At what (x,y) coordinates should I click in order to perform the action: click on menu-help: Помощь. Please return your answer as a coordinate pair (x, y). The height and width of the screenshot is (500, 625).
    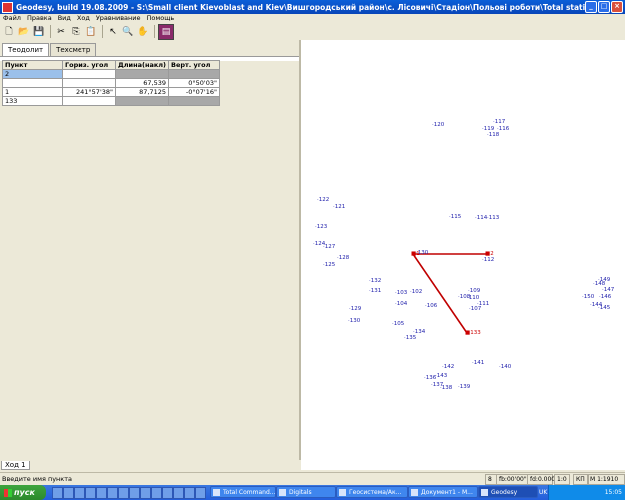
    Looking at the image, I should click on (161, 18).